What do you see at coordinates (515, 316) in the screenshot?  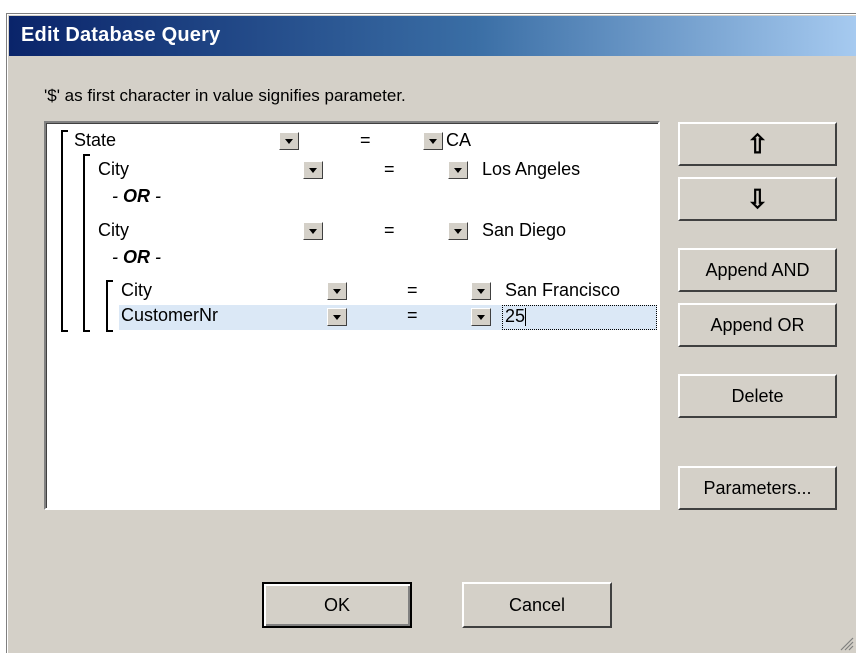 I see `value-text: 25` at bounding box center [515, 316].